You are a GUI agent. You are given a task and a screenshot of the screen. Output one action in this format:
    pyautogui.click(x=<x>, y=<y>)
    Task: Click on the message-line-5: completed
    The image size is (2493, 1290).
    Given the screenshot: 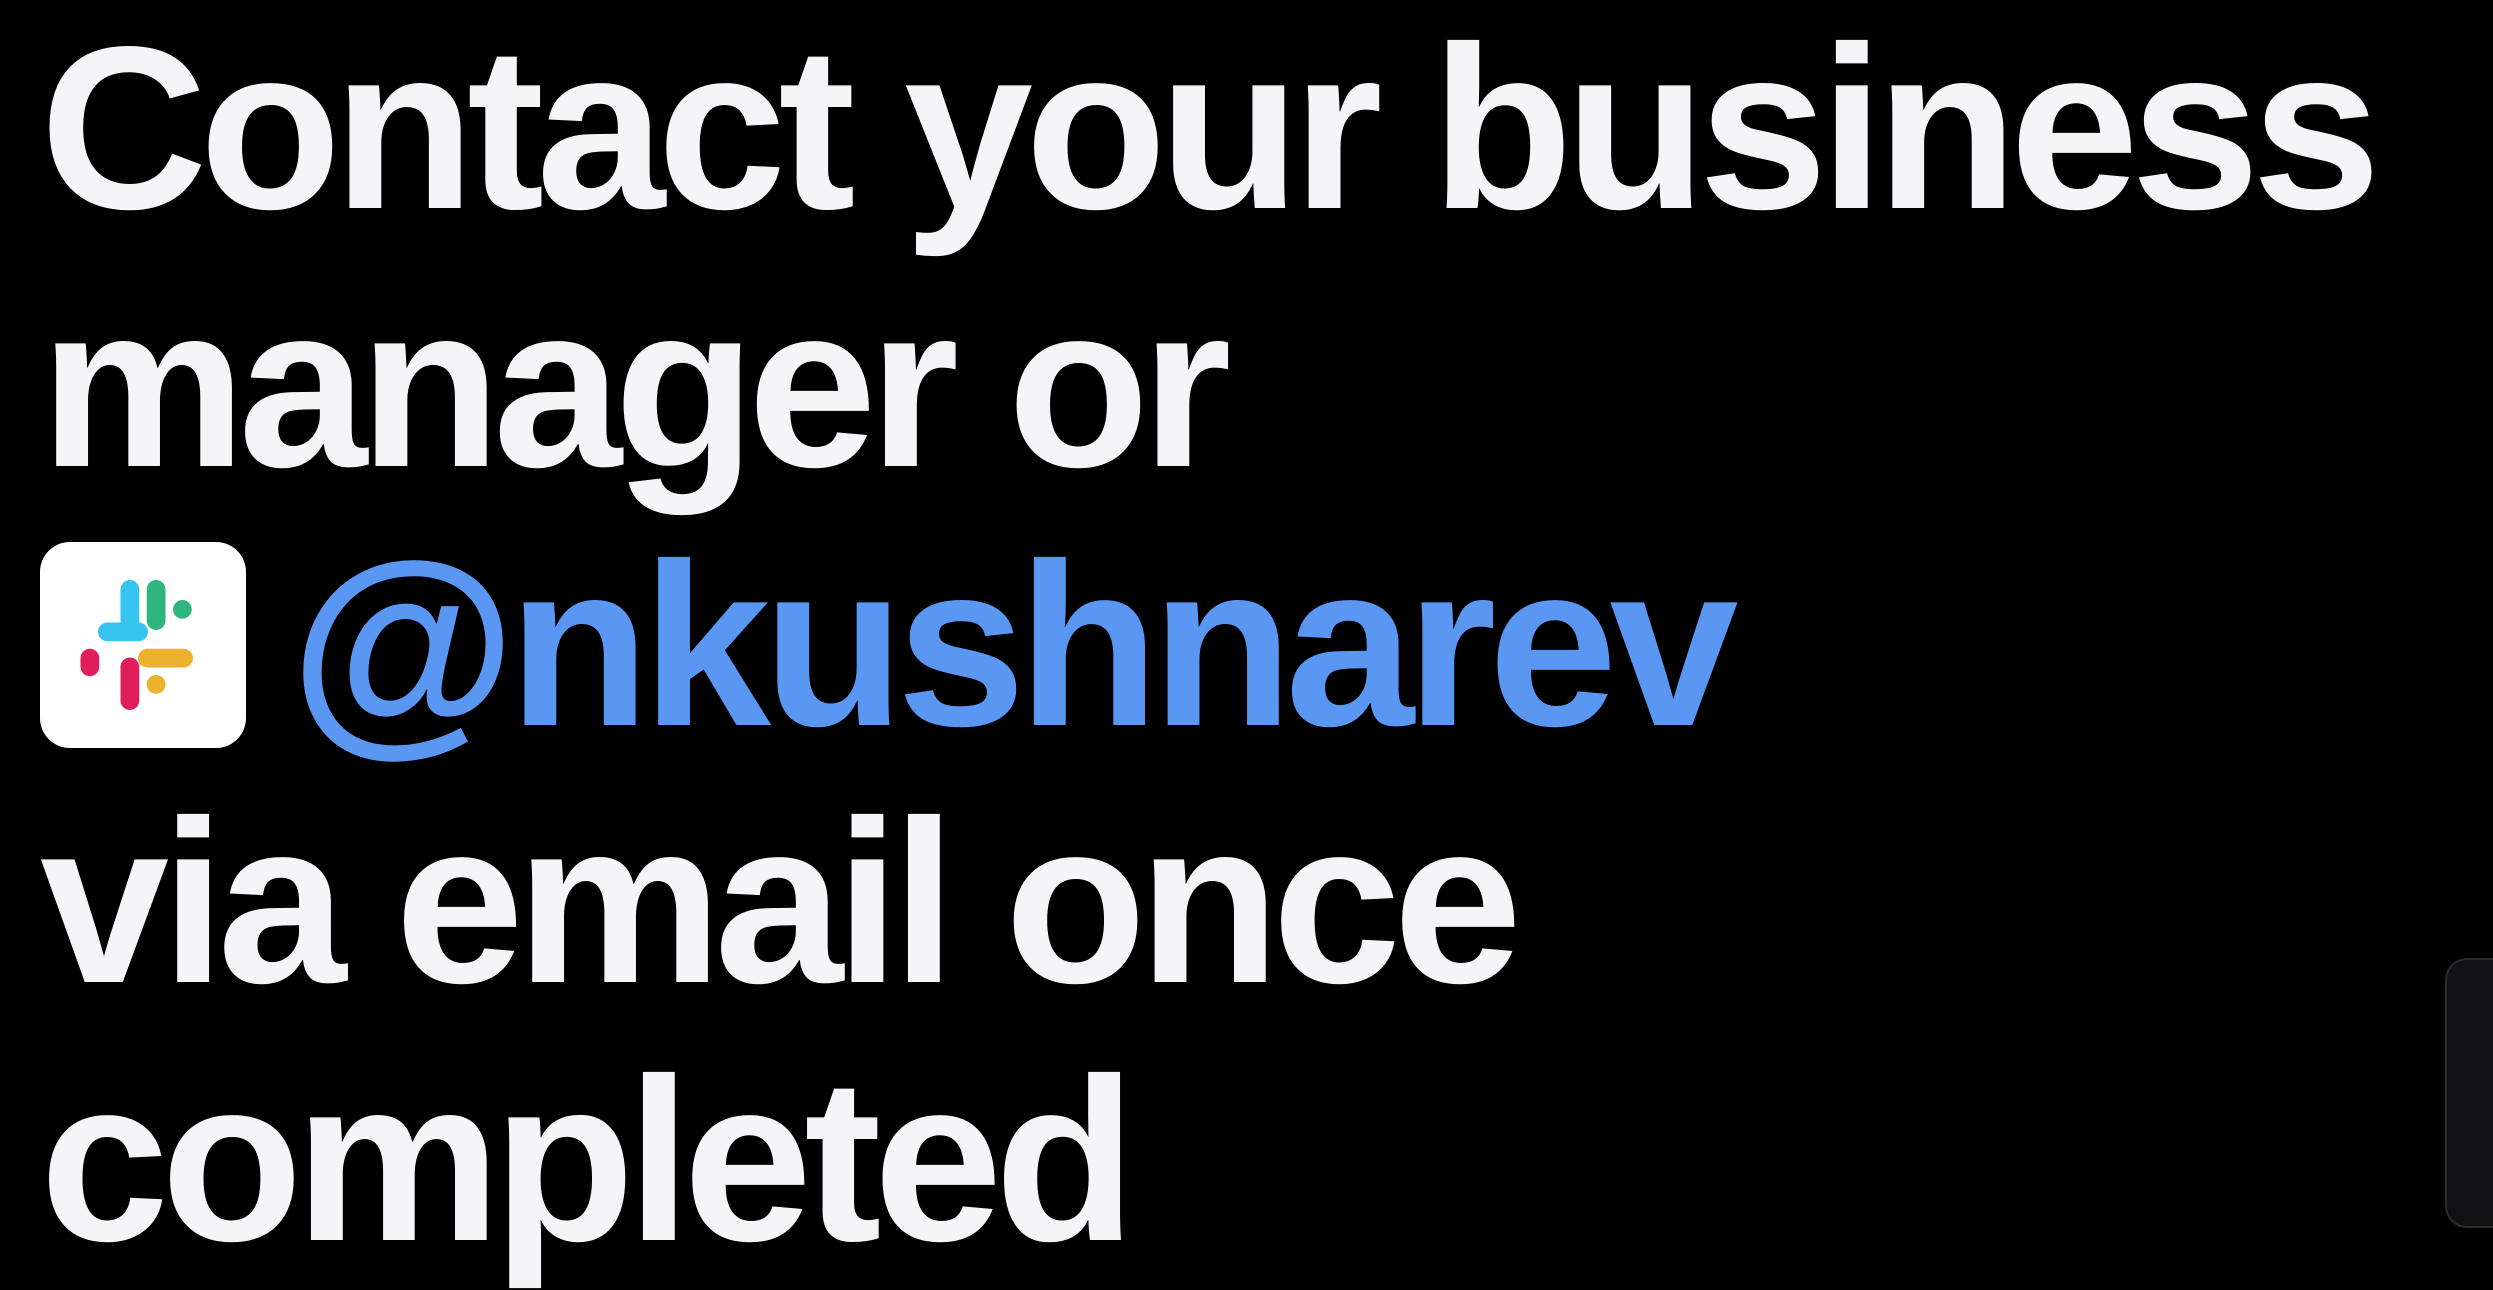 What is the action you would take?
    pyautogui.click(x=588, y=1160)
    